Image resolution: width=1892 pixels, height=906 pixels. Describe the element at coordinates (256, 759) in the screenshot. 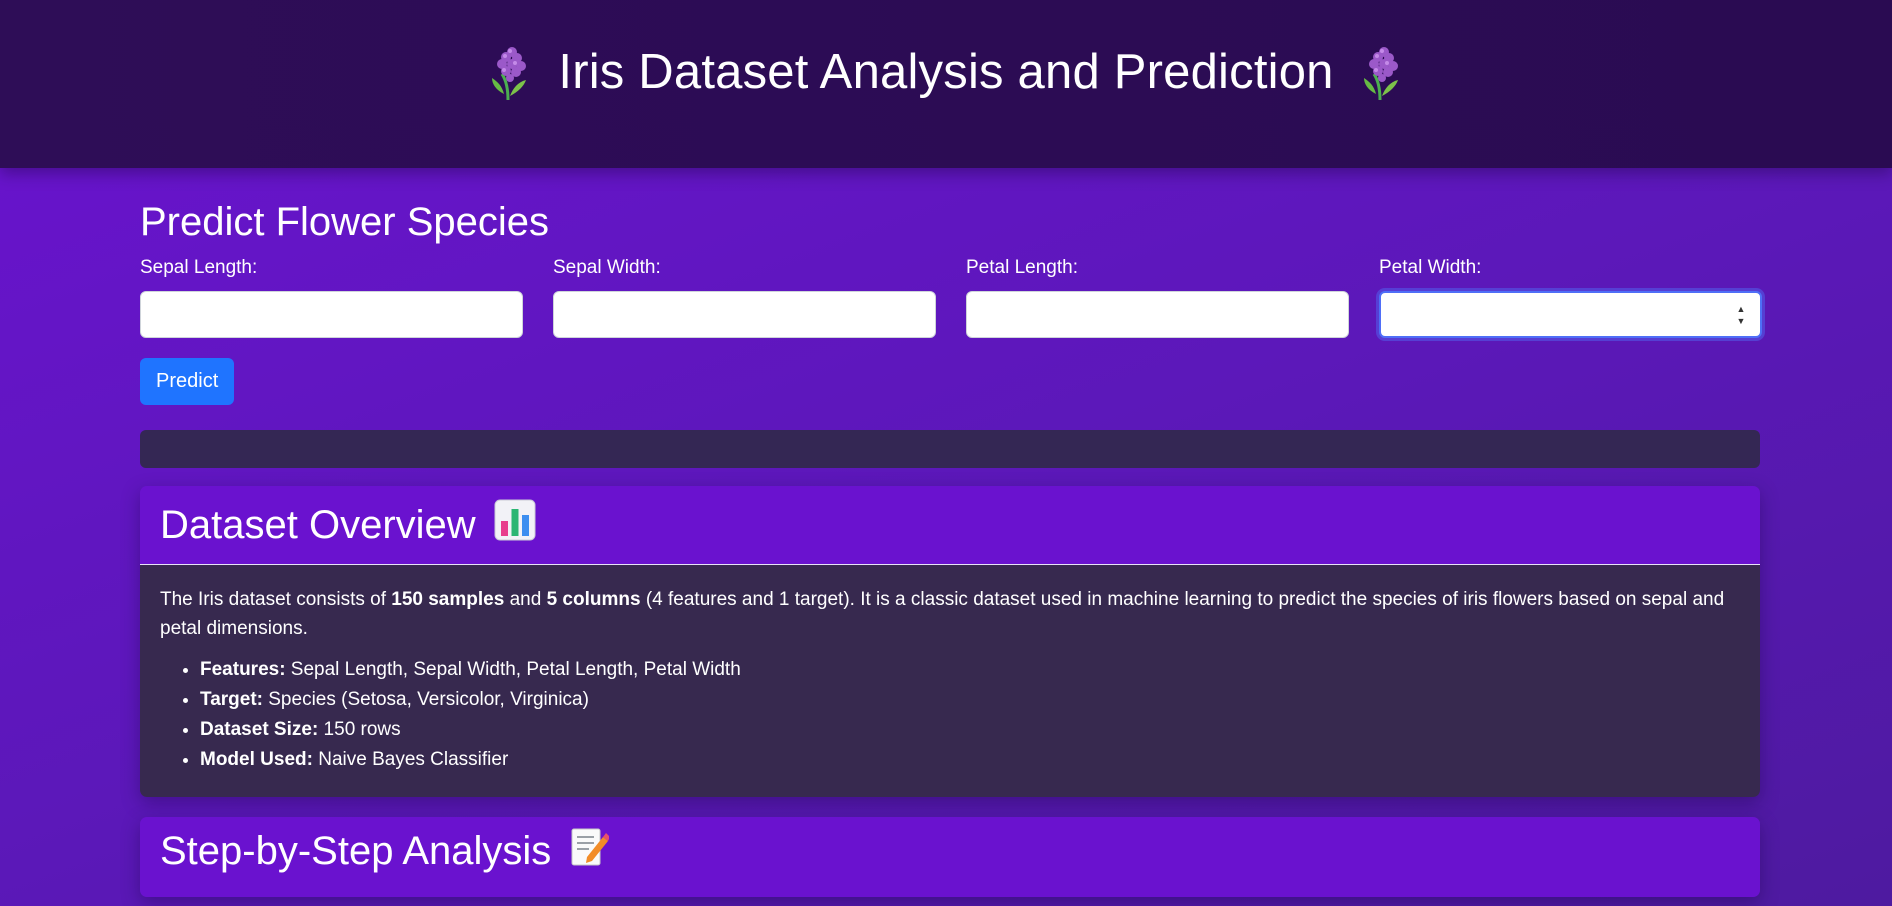

I see `fact-key: Model Used:` at that location.